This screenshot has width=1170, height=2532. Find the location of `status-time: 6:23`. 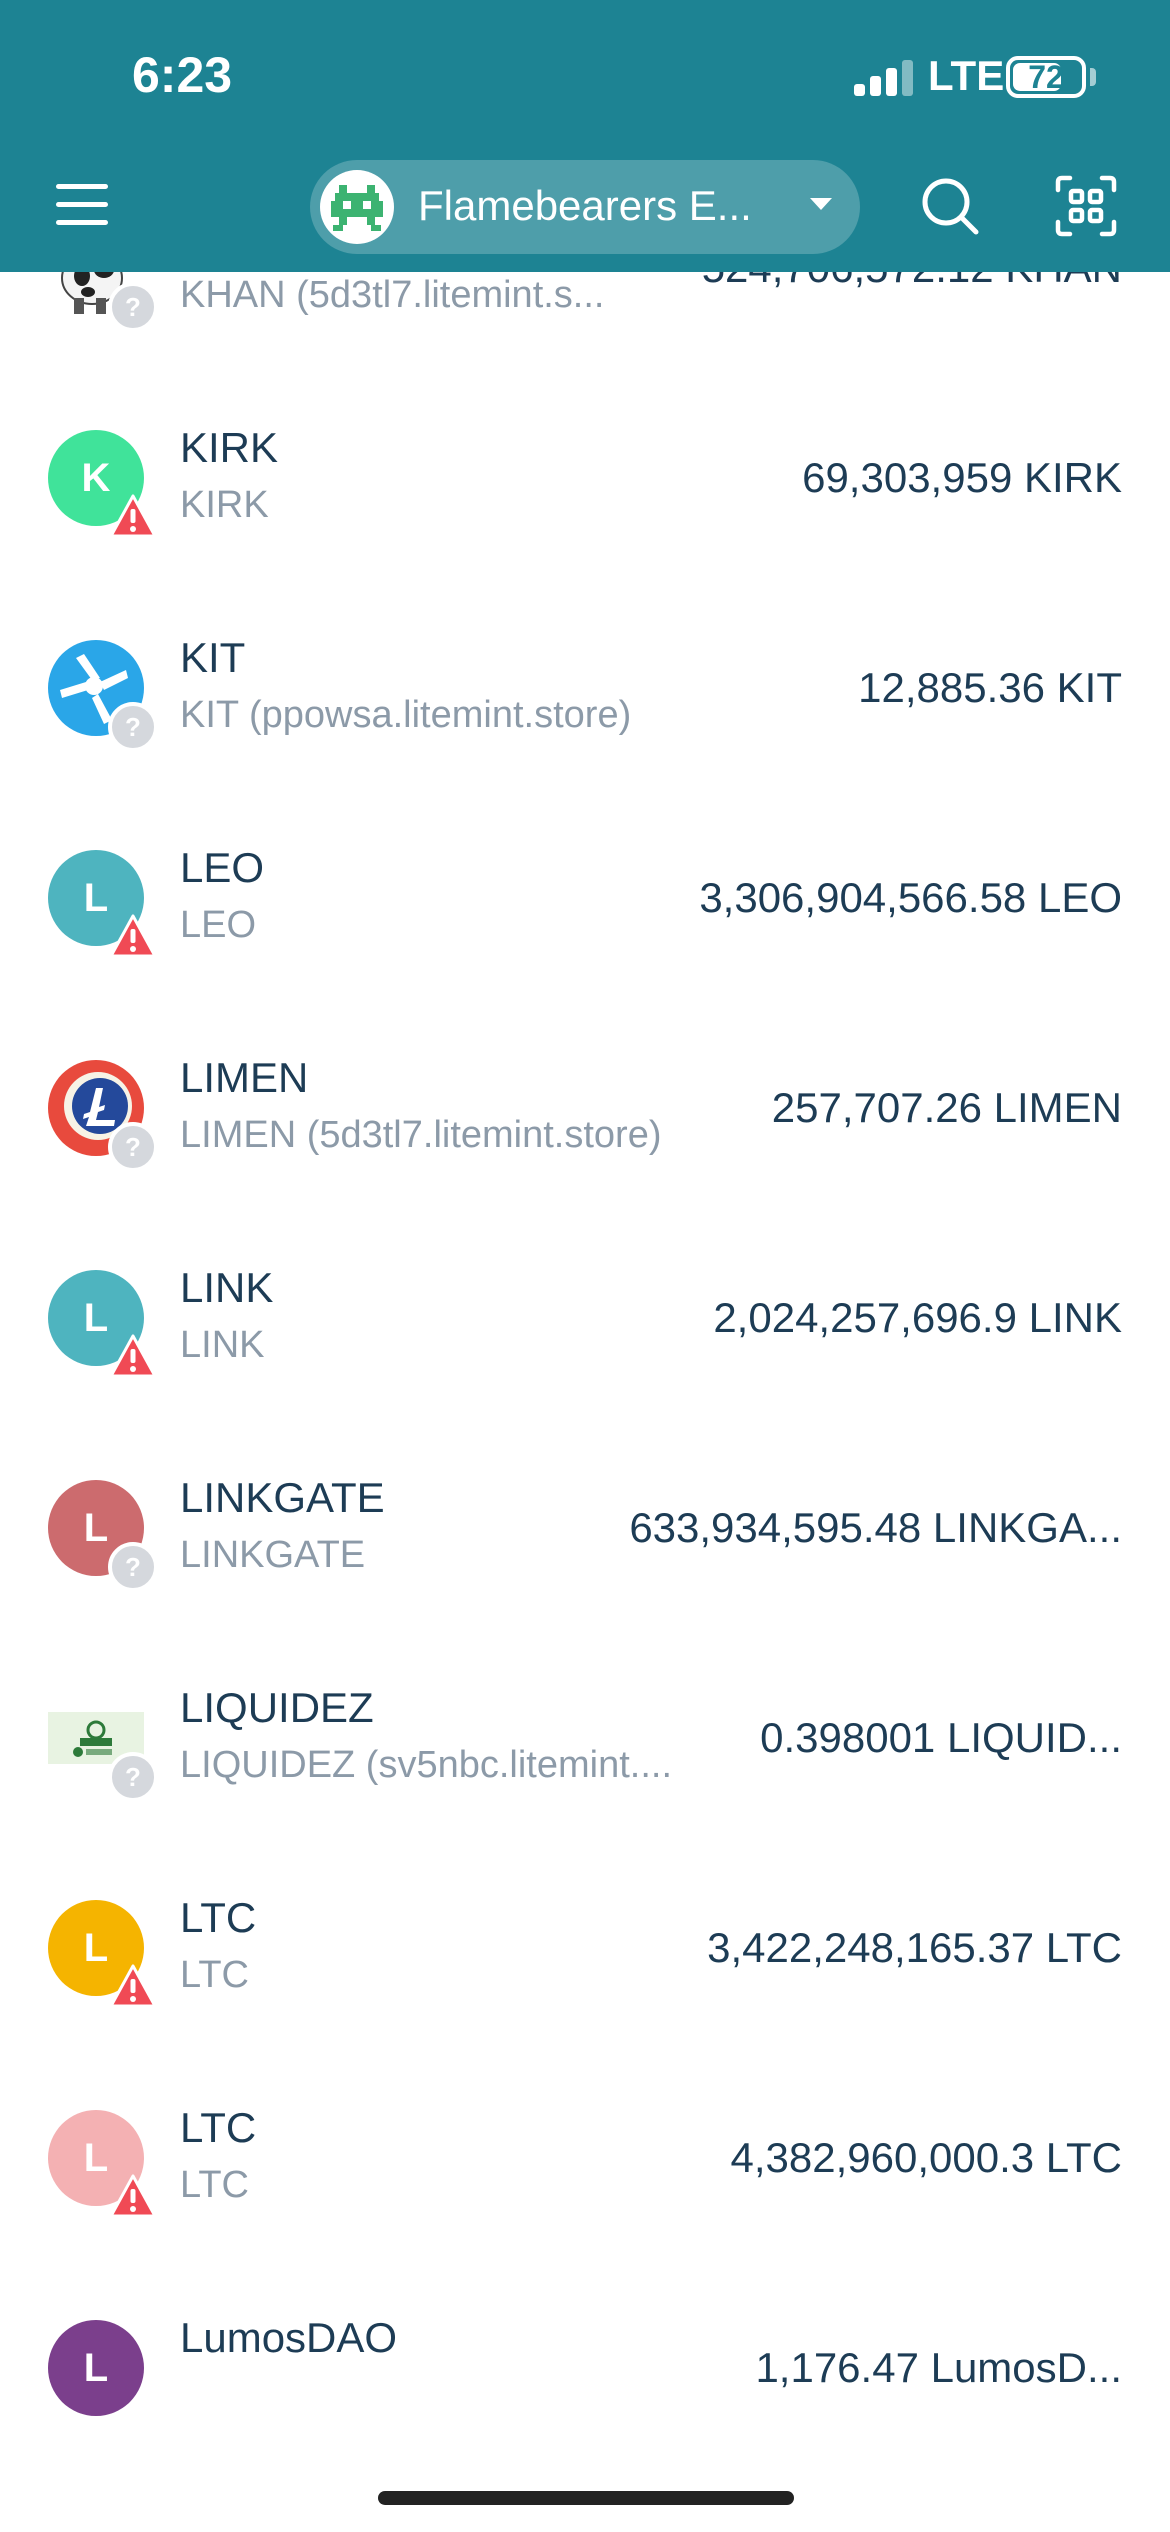

status-time: 6:23 is located at coordinates (182, 75).